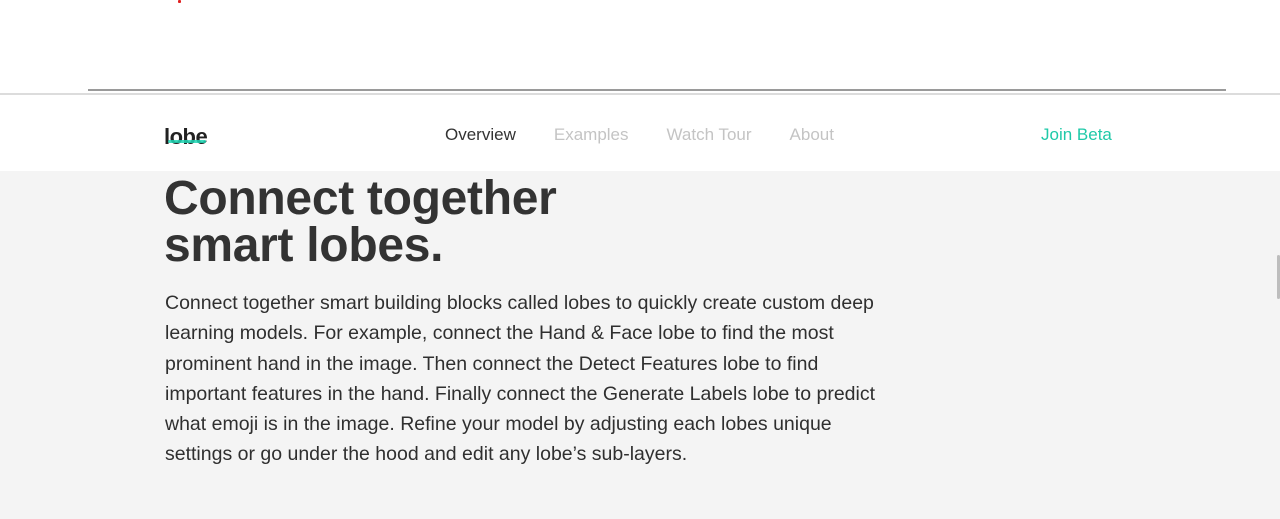  Describe the element at coordinates (360, 198) in the screenshot. I see `hero-headline-line-1: Connect together` at that location.